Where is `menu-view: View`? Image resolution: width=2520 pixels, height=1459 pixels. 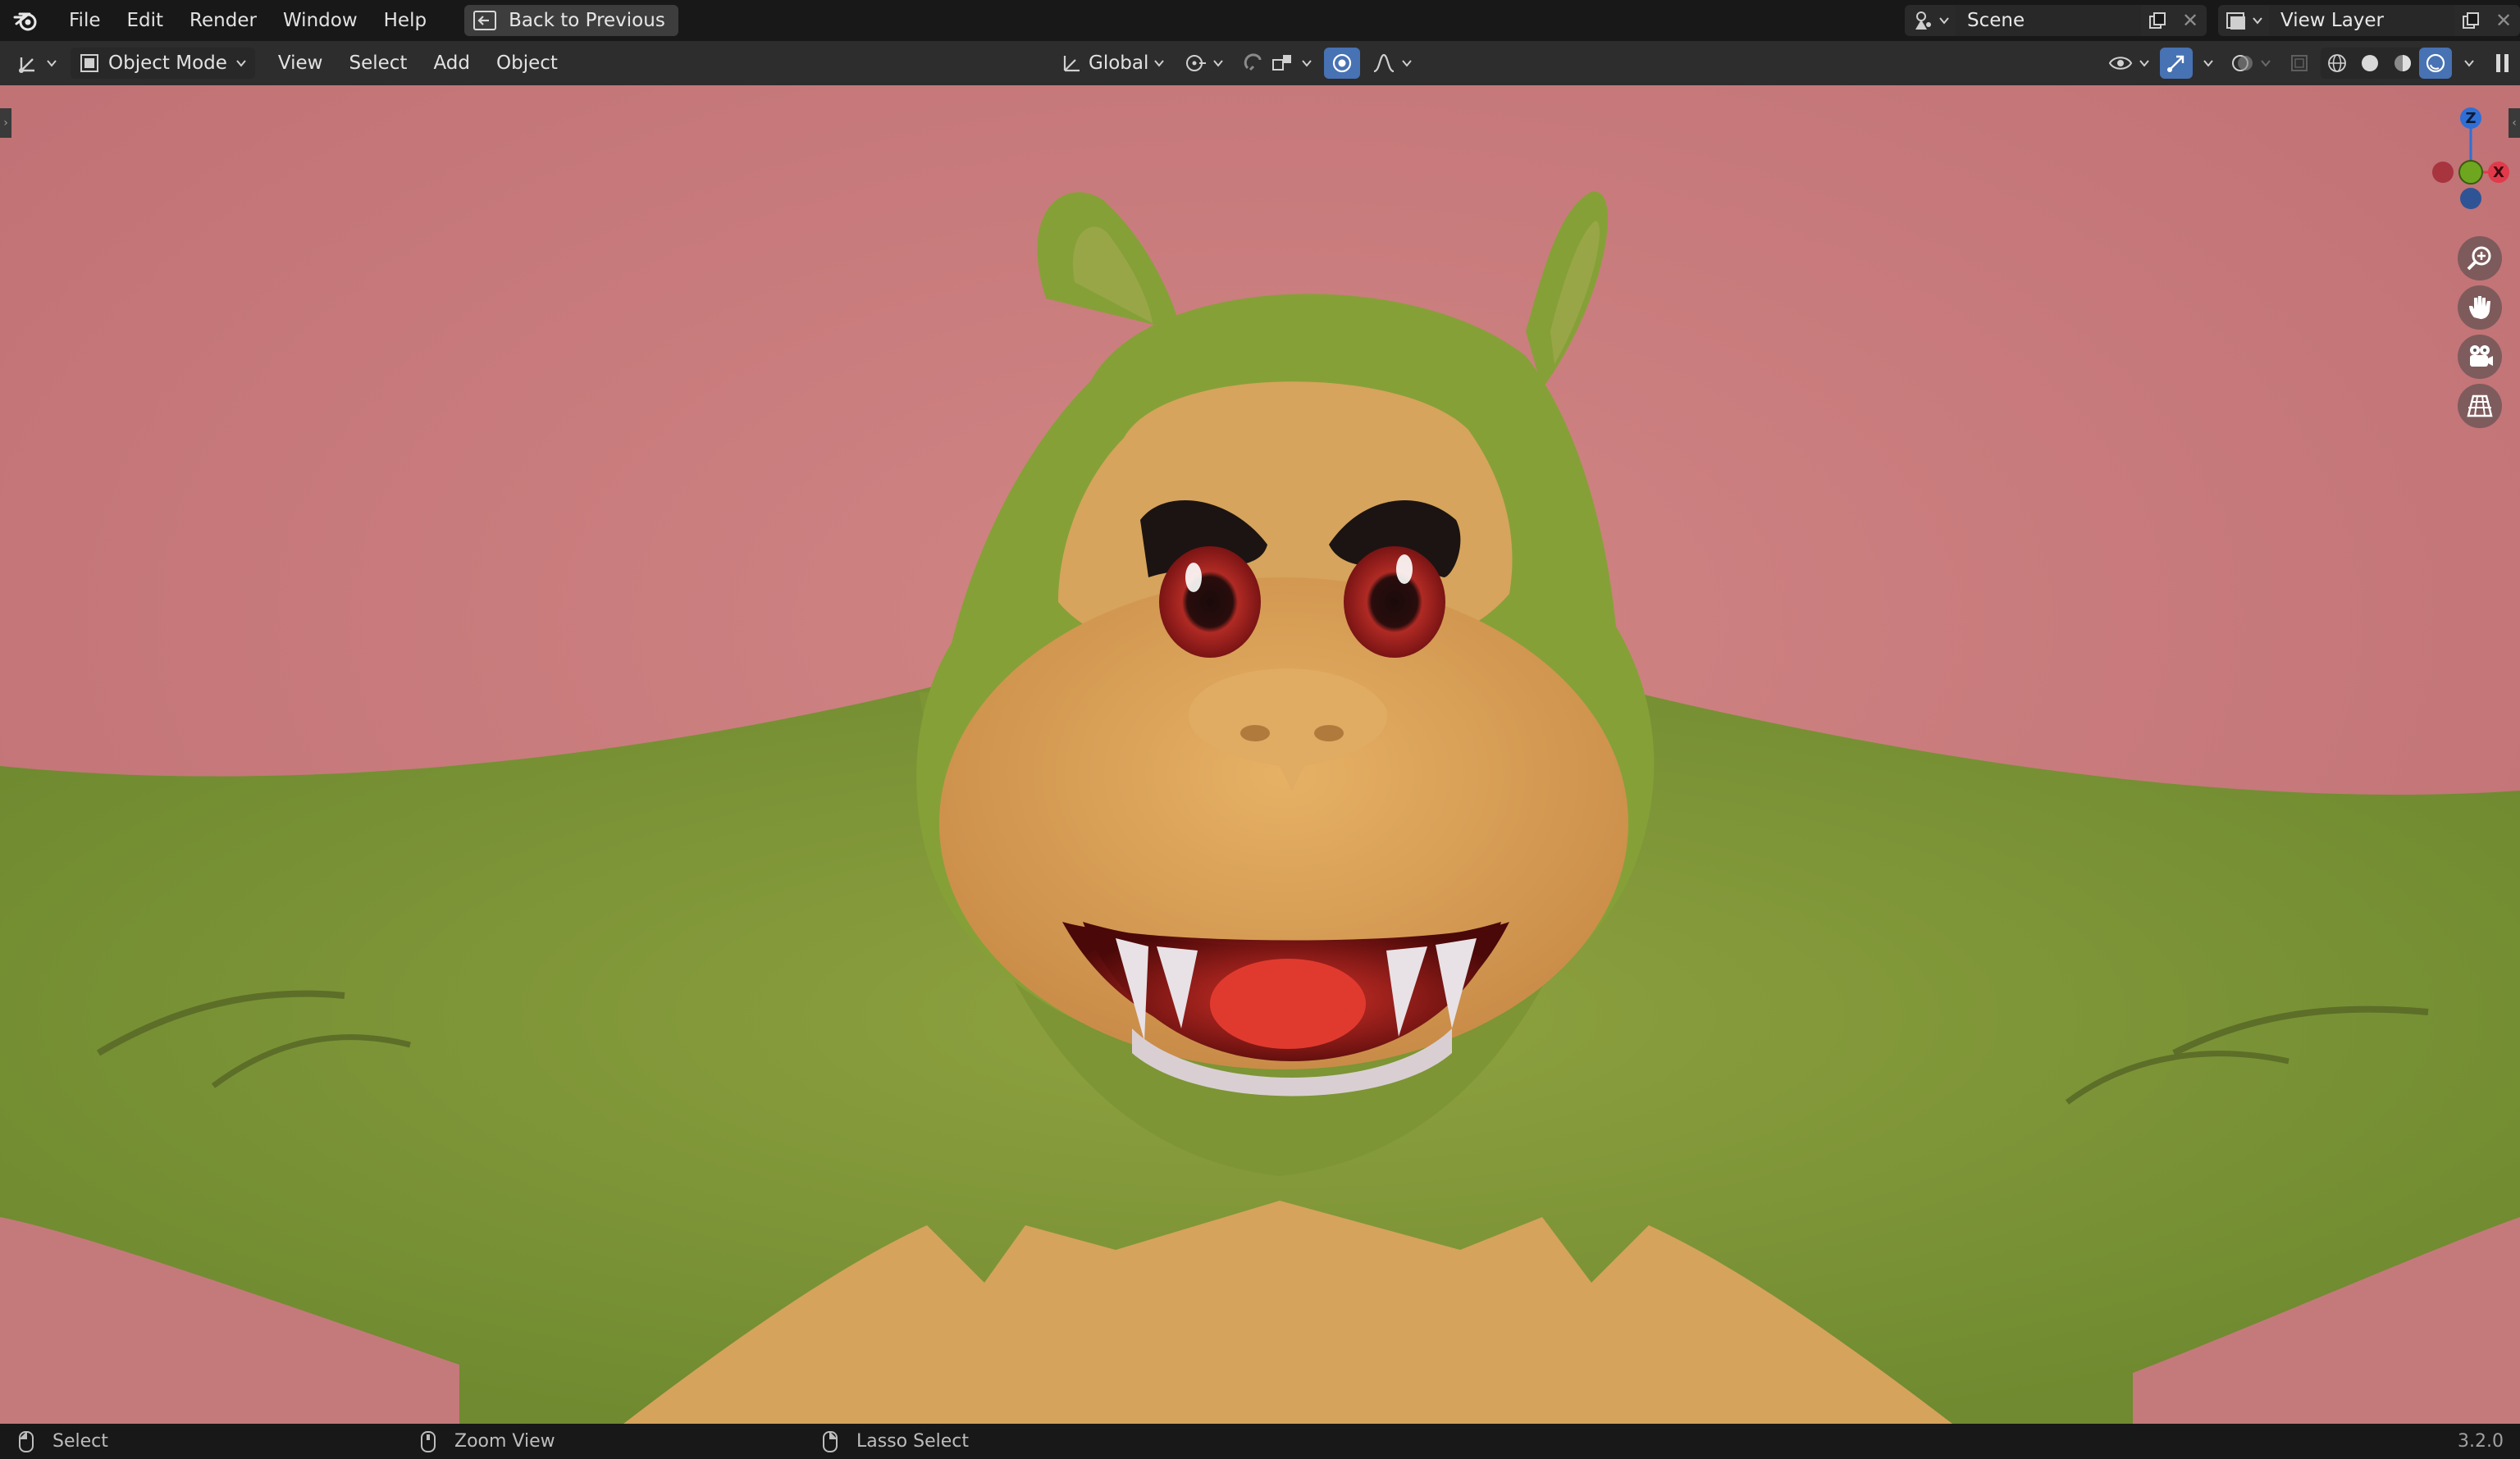 menu-view: View is located at coordinates (300, 63).